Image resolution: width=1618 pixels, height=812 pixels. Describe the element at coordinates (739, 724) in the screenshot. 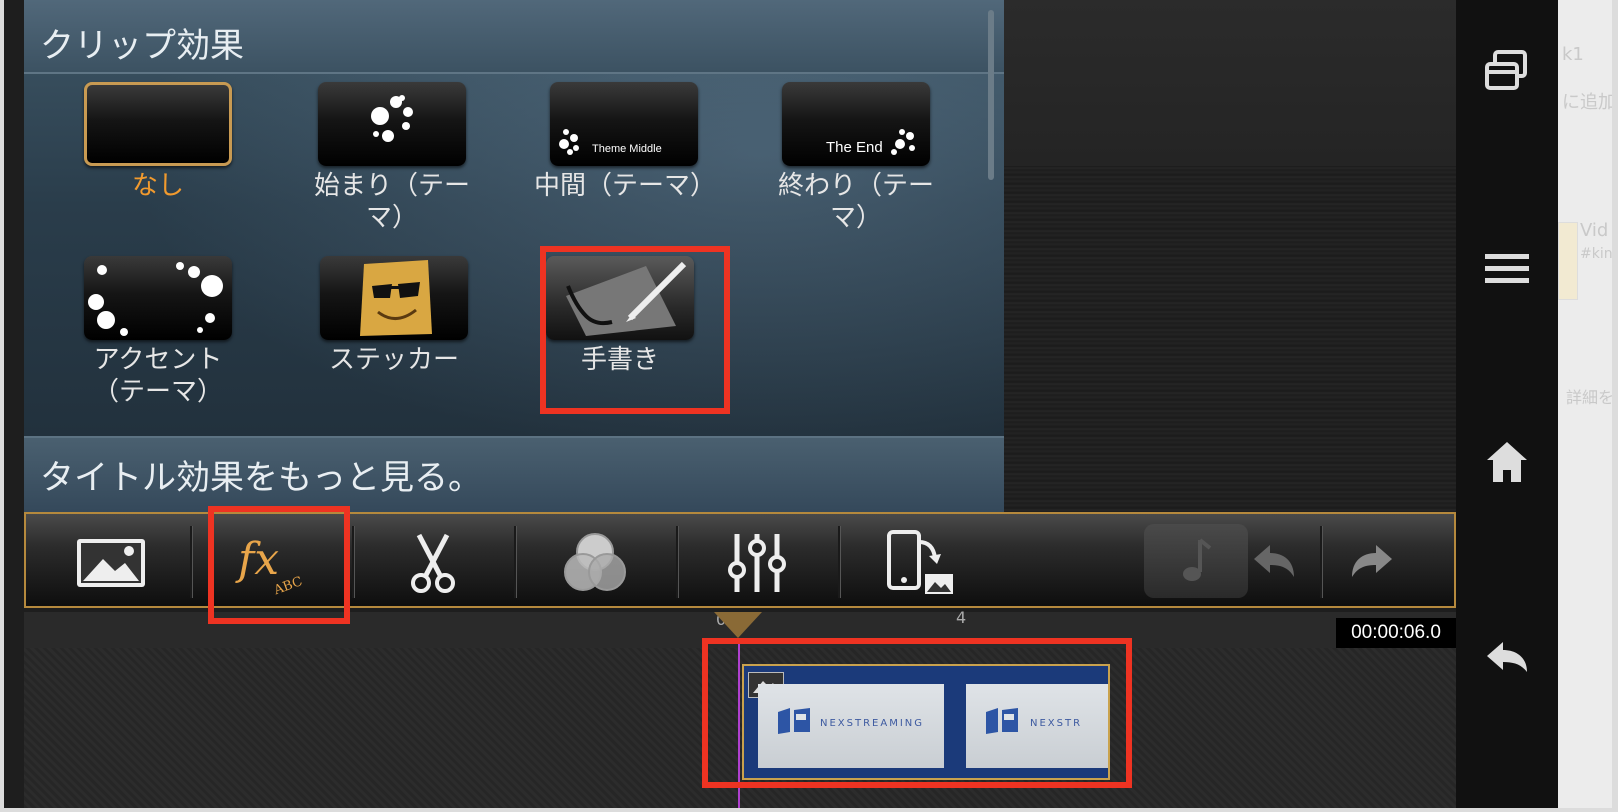

I see `playhead-line` at that location.